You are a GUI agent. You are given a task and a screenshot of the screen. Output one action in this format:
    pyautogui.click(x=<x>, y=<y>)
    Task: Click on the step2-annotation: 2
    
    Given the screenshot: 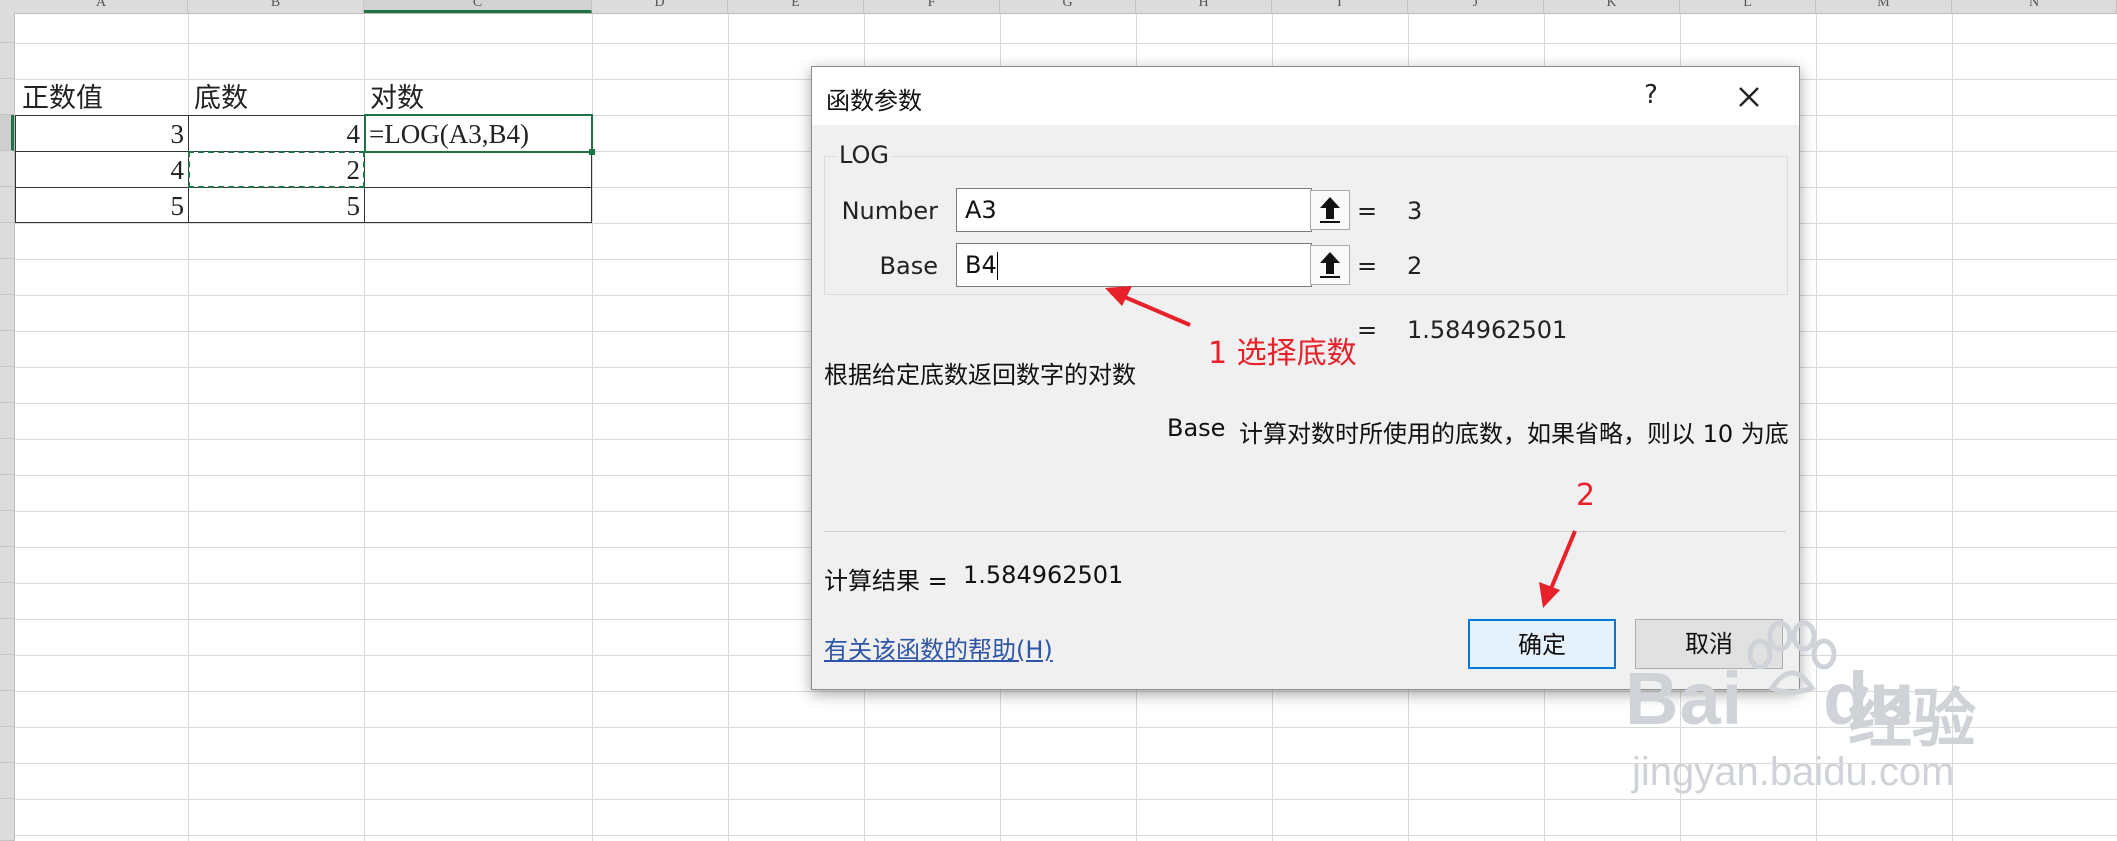 What is the action you would take?
    pyautogui.click(x=1586, y=495)
    